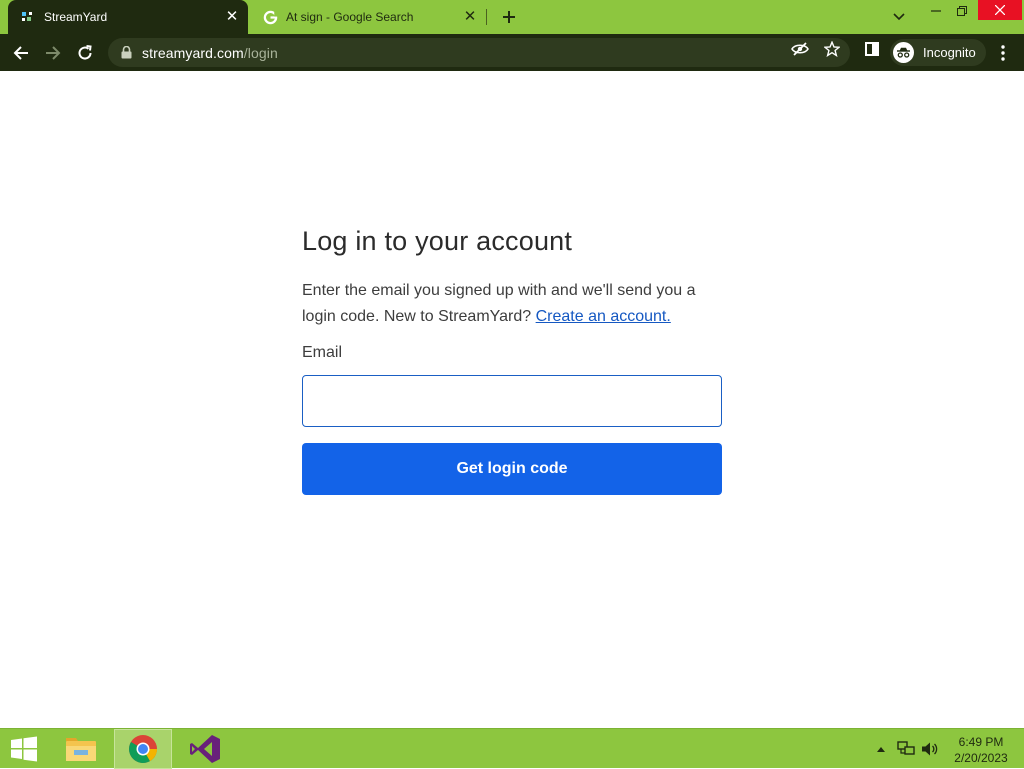 This screenshot has width=1024, height=769. I want to click on show-hidden-icons-button, so click(881, 749).